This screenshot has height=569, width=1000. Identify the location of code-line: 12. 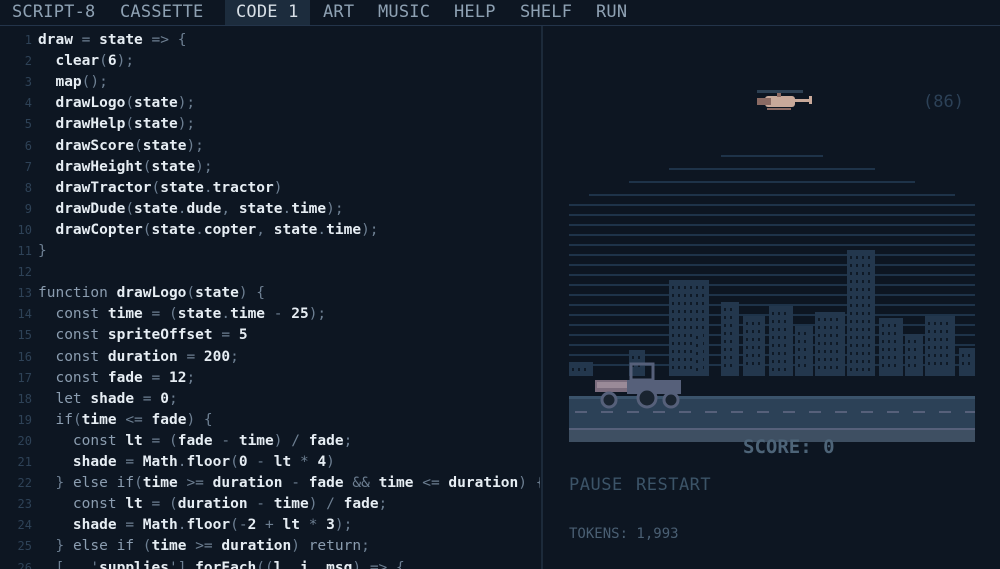
(19, 272).